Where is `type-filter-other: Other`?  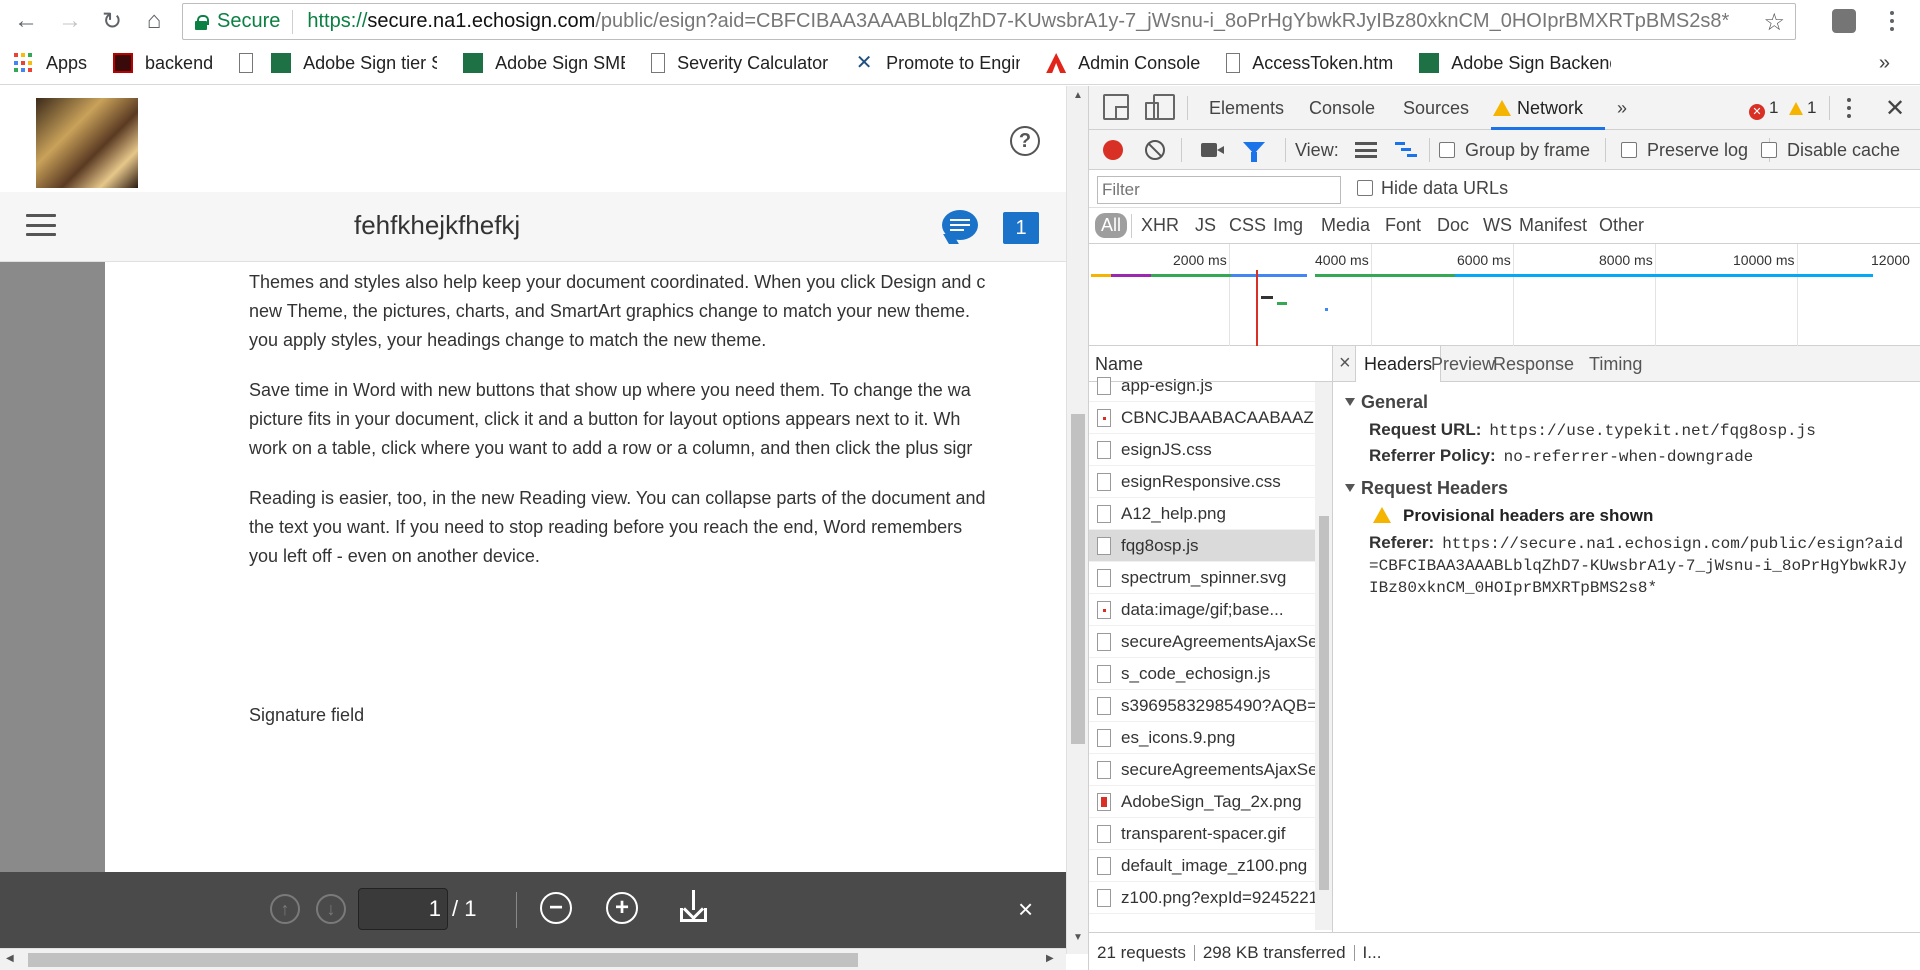
type-filter-other: Other is located at coordinates (1621, 225).